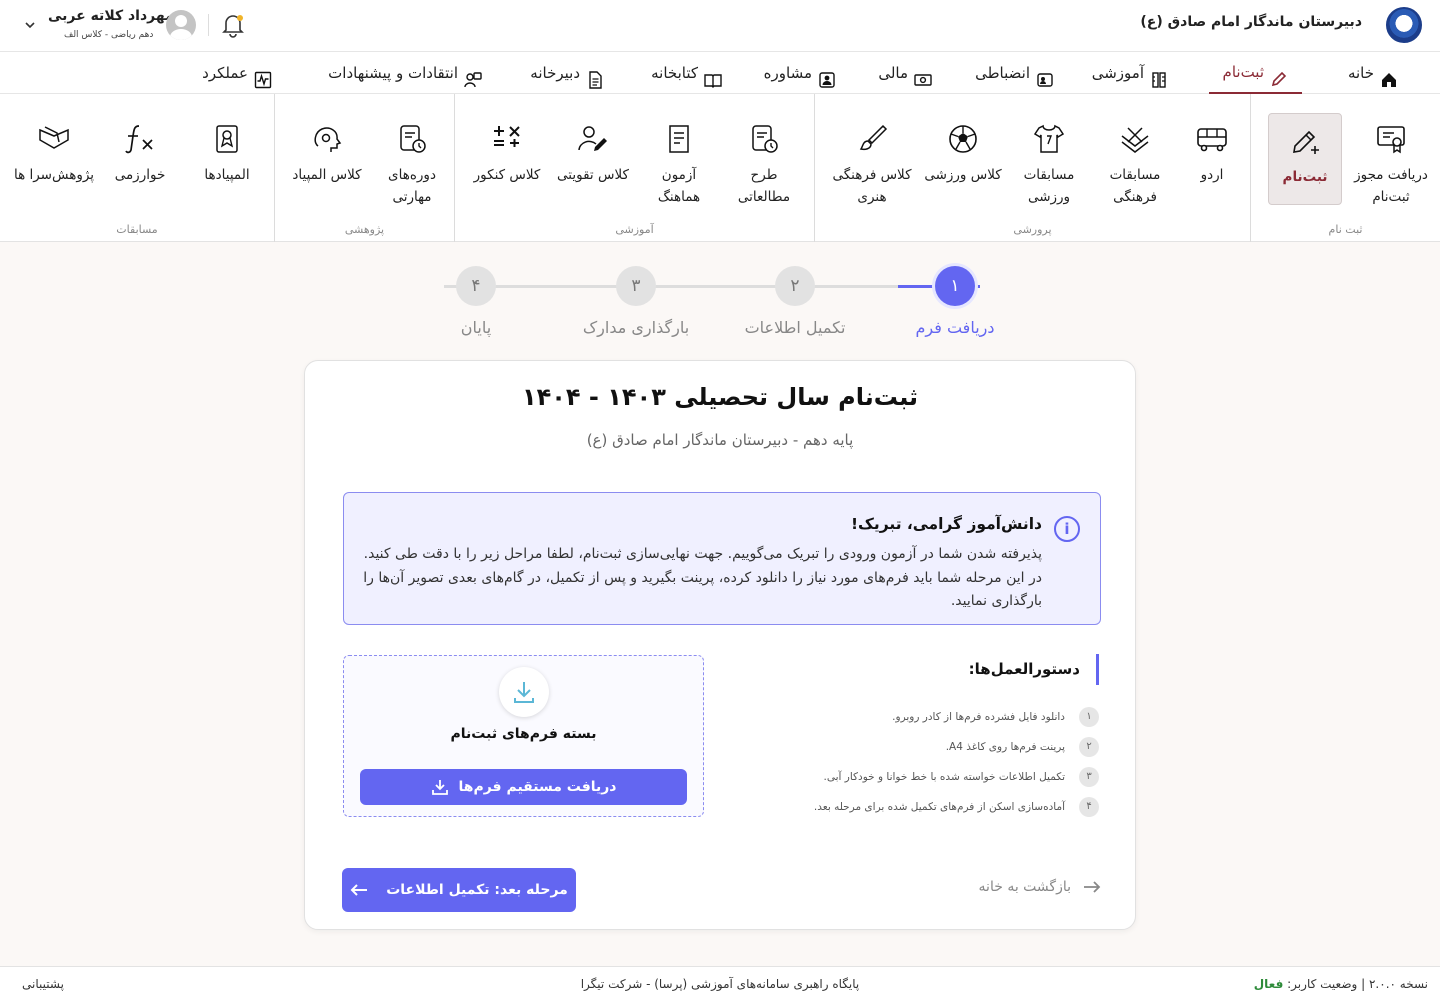 This screenshot has height=1004, width=1440. What do you see at coordinates (1212, 158) in the screenshot?
I see `ribbon-camp: اردو` at bounding box center [1212, 158].